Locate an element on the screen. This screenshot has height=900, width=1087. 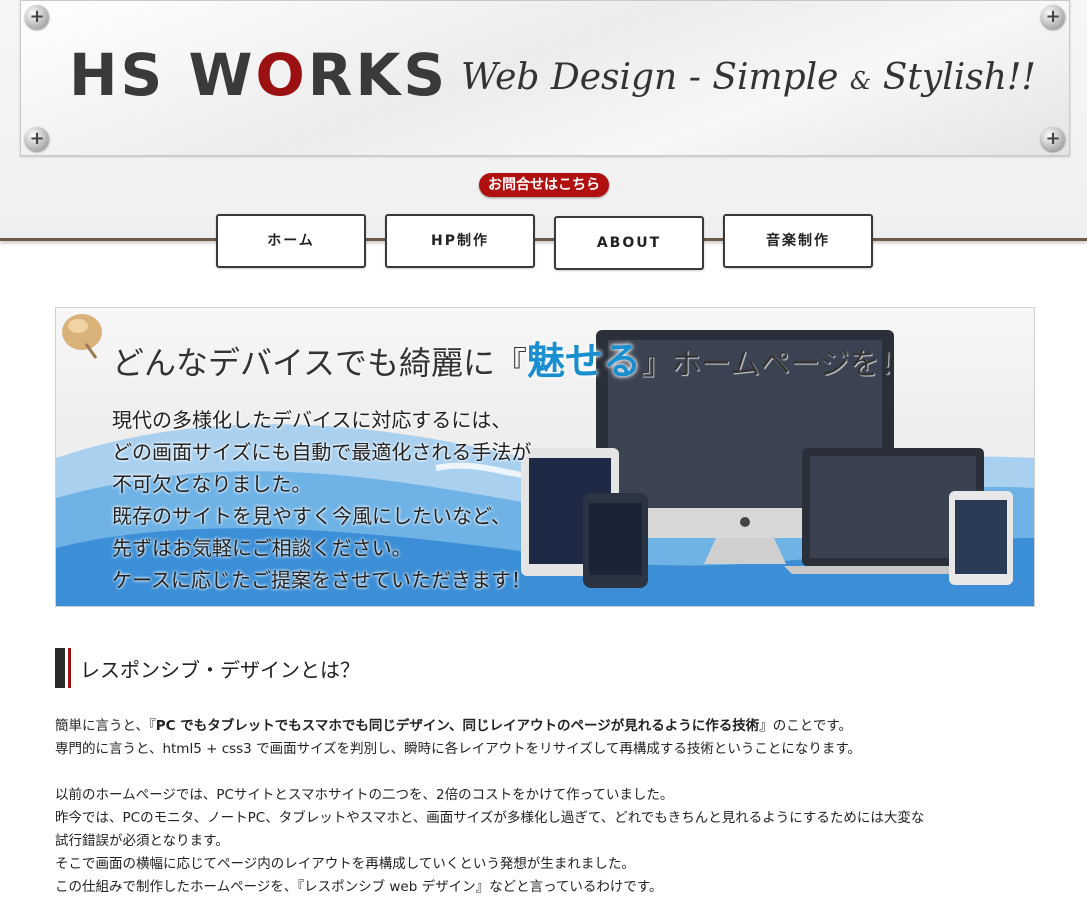
hero-line: 不可欠となりました。 is located at coordinates (212, 484).